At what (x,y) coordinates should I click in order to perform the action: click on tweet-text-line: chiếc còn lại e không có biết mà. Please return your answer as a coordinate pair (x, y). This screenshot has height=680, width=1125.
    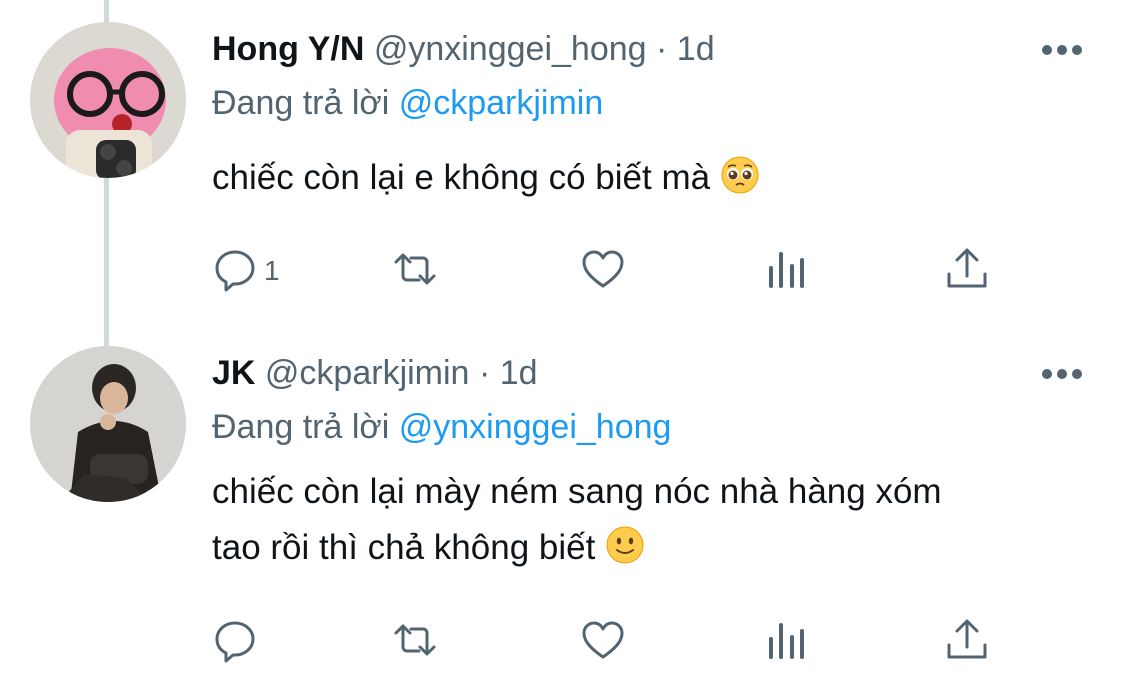
    Looking at the image, I should click on (461, 177).